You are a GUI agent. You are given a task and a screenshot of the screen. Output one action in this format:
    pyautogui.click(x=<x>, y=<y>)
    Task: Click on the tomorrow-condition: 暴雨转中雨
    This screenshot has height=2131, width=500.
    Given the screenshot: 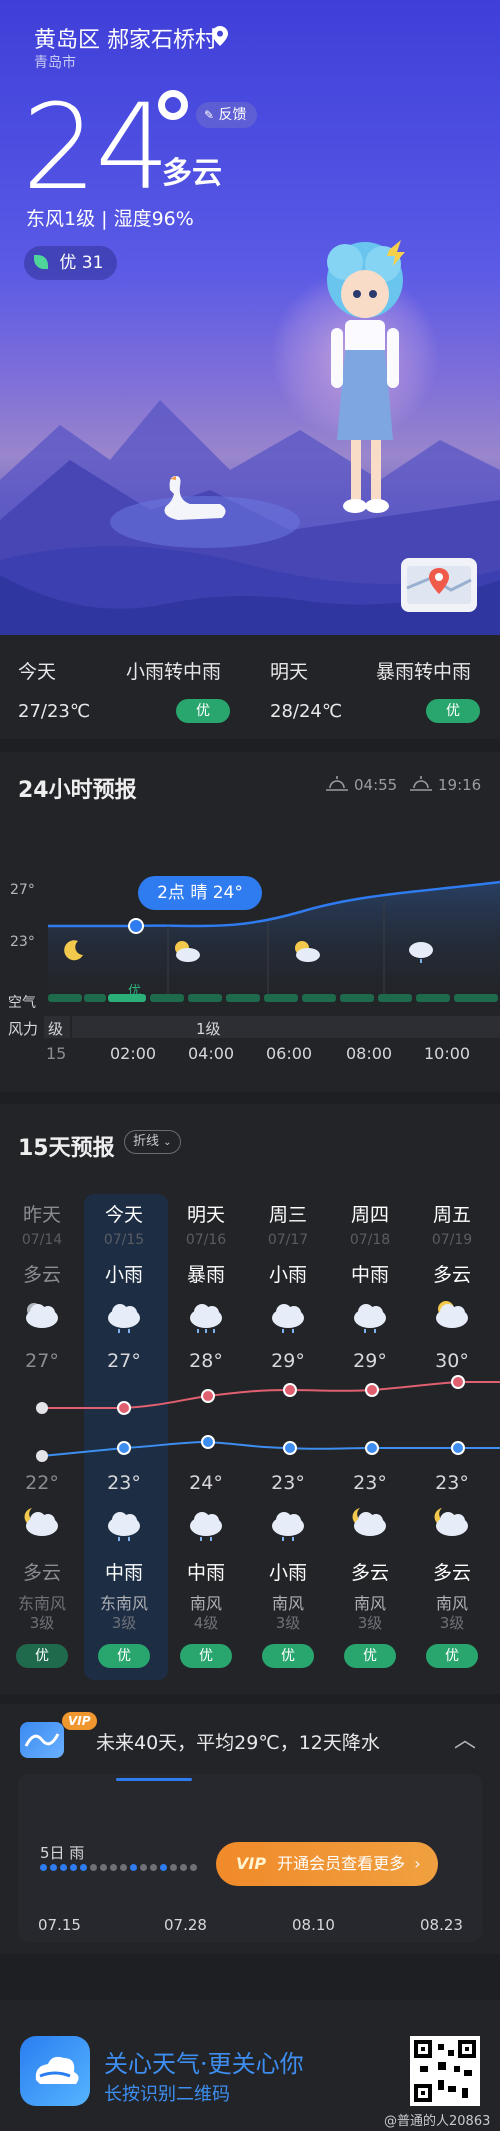 What is the action you would take?
    pyautogui.click(x=424, y=672)
    